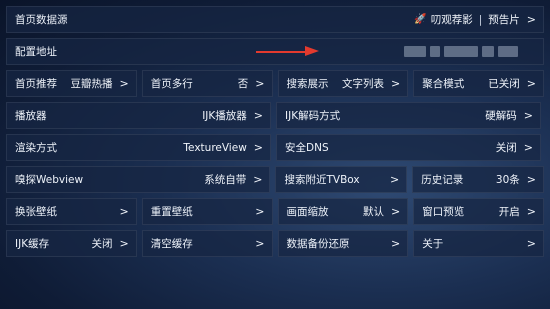 The height and width of the screenshot is (309, 550). I want to click on item-label: 关于, so click(433, 244).